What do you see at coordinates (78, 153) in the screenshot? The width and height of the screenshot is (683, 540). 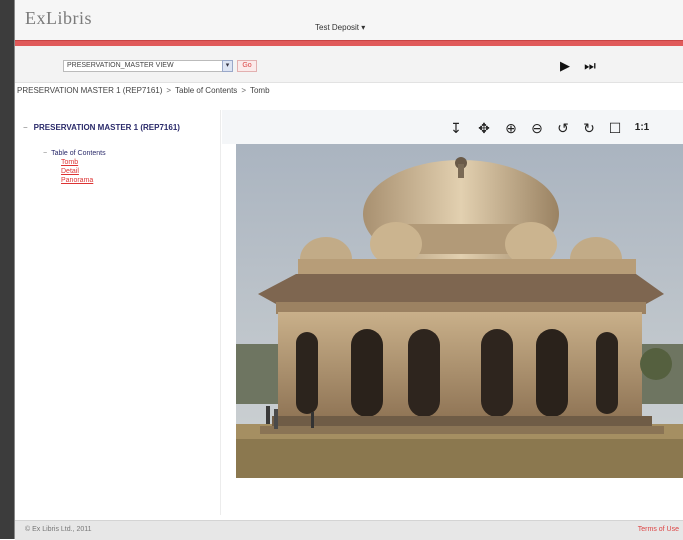 I see `tree-toc-label: Table of Contents` at bounding box center [78, 153].